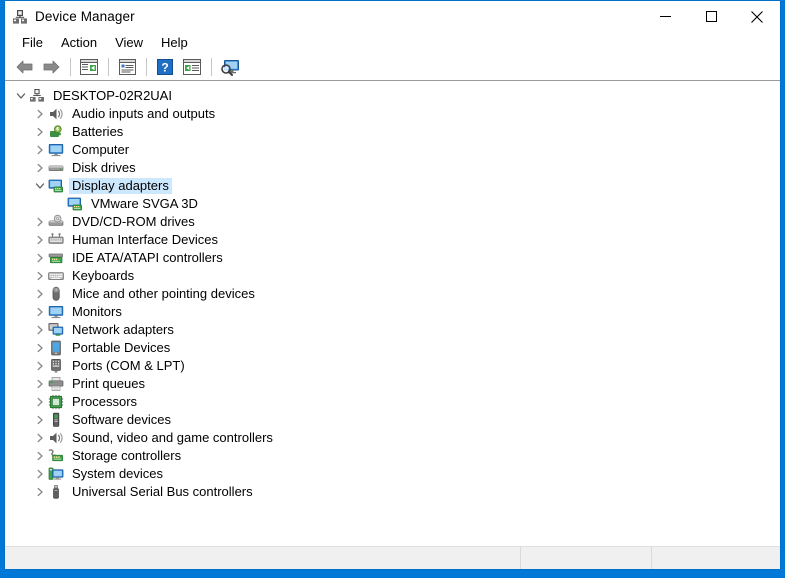 This screenshot has height=578, width=785. I want to click on tree-item-keyboards: Keyboards, so click(392, 276).